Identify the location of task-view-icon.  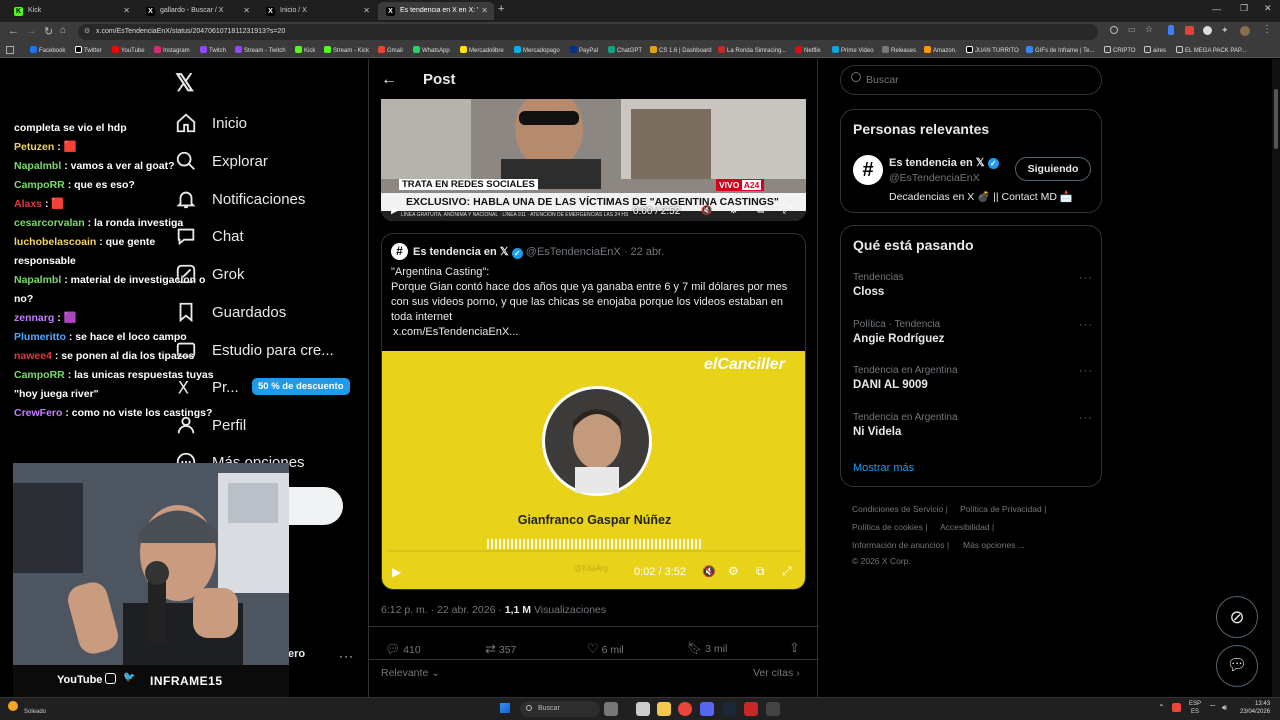
(643, 709).